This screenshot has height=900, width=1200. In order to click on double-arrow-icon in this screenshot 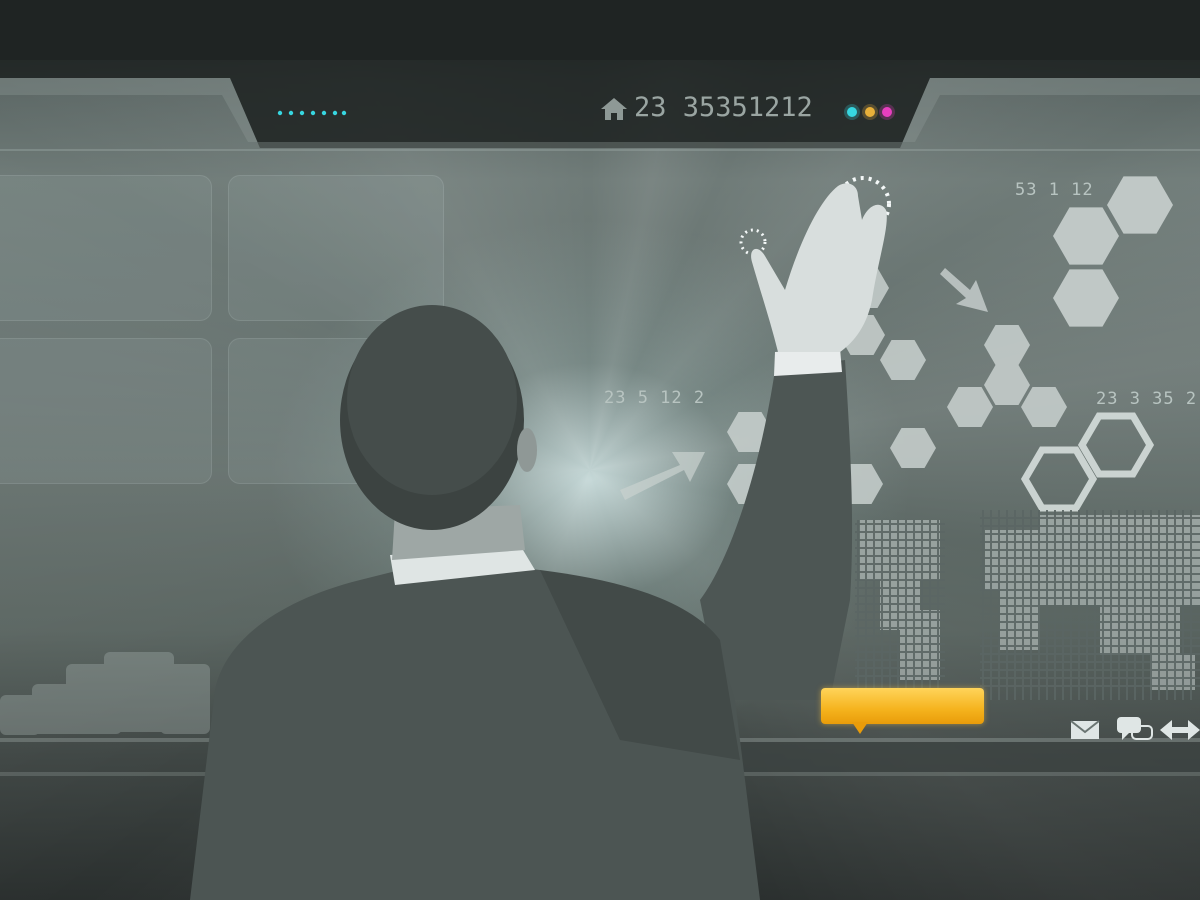, I will do `click(1180, 730)`.